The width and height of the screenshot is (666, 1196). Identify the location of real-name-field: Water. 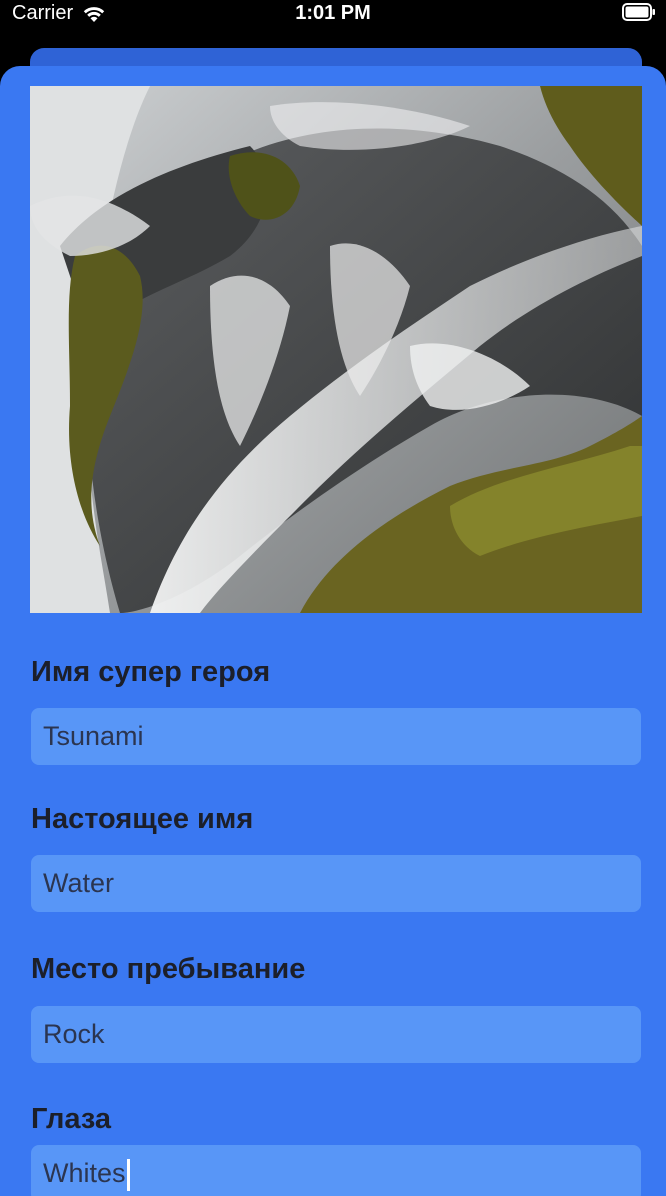
(336, 883).